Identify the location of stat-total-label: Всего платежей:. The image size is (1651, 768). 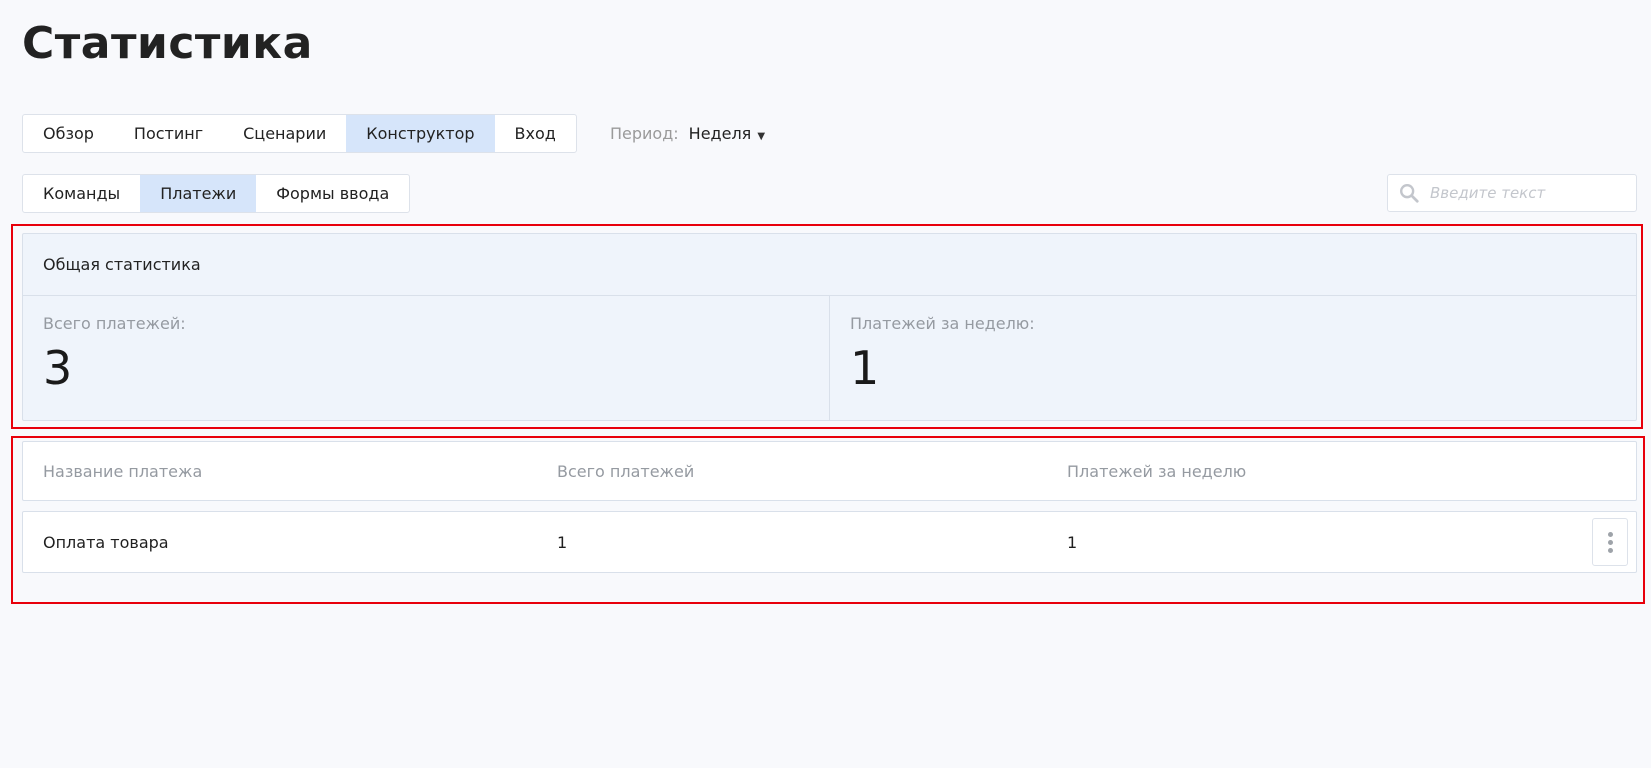
(114, 323).